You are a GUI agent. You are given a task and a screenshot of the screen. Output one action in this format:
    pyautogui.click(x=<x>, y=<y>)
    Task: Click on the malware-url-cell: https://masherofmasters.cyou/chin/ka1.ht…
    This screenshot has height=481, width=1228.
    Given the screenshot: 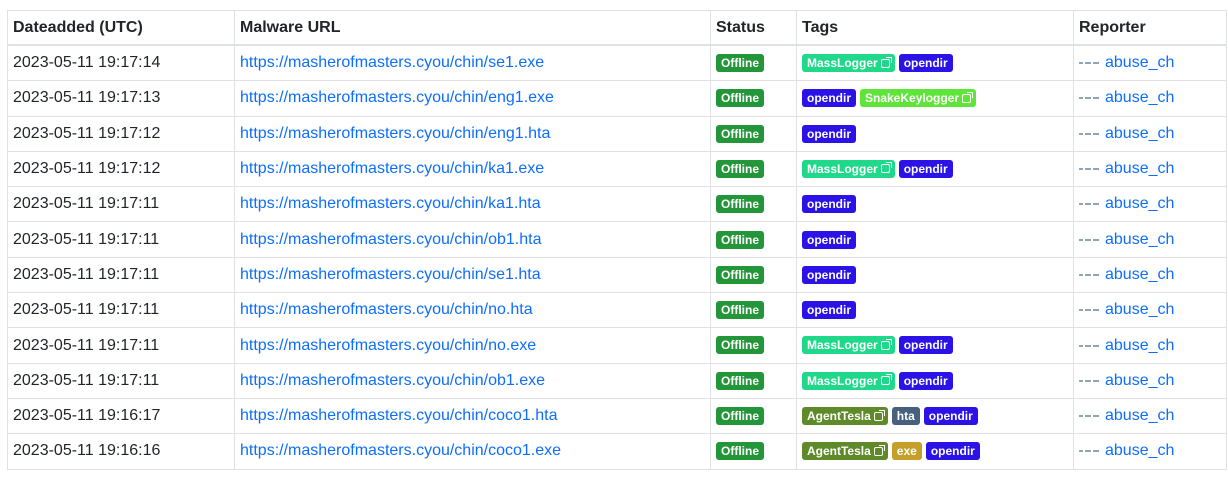 What is the action you would take?
    pyautogui.click(x=472, y=204)
    